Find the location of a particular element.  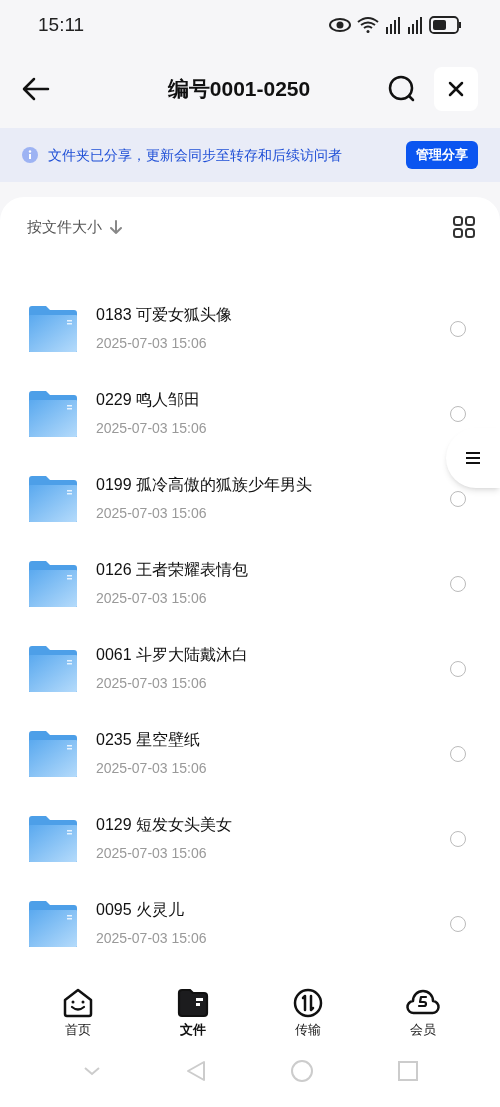

square-icon is located at coordinates (407, 1070).